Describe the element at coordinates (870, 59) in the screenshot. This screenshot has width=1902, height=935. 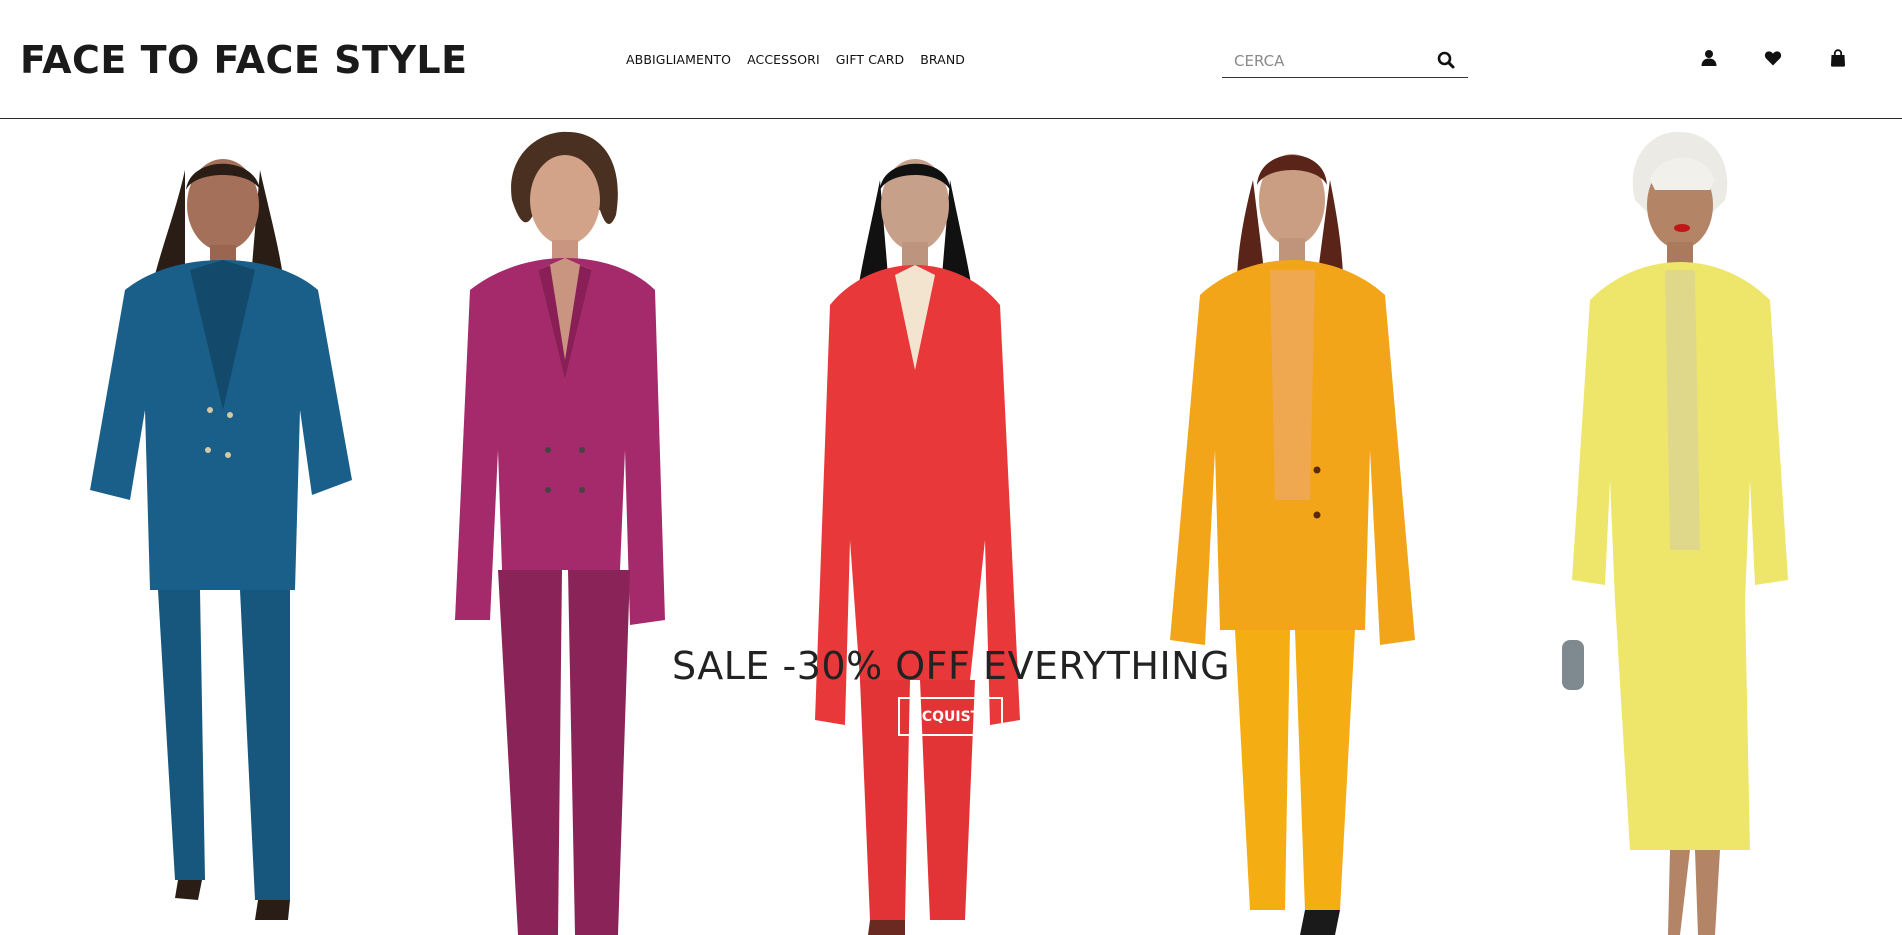
I see `nav-item-gift-card: GIFT CARD` at that location.